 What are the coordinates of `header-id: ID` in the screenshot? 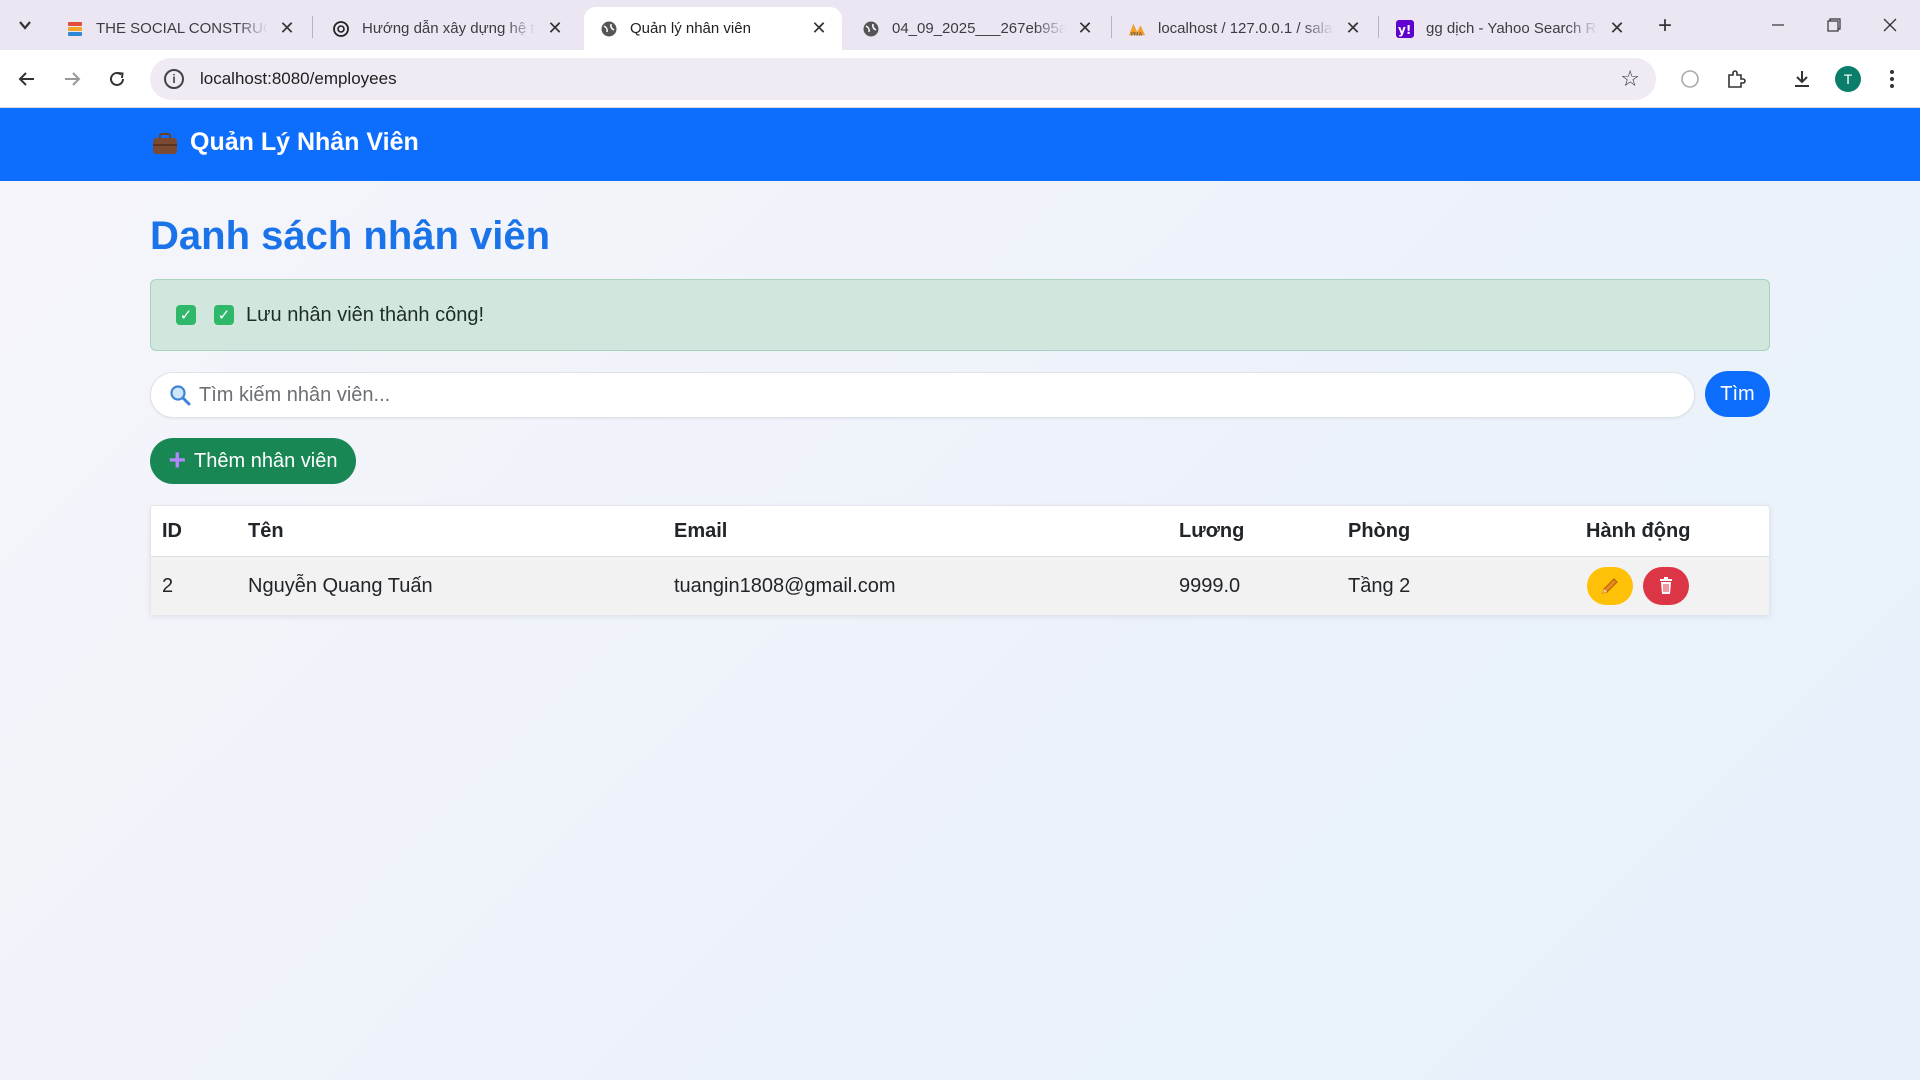 It's located at (172, 530).